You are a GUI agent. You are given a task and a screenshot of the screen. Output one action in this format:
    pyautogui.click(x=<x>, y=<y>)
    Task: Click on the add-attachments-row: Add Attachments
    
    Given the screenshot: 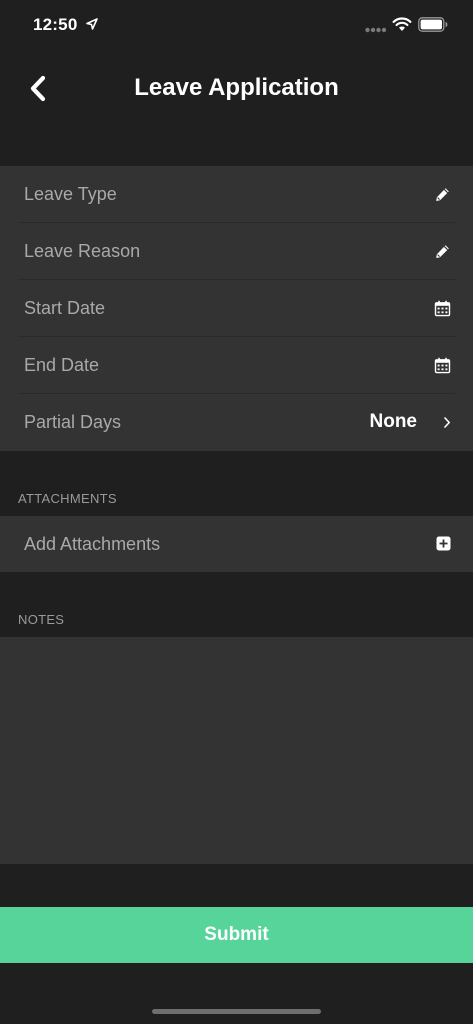 What is the action you would take?
    pyautogui.click(x=236, y=544)
    